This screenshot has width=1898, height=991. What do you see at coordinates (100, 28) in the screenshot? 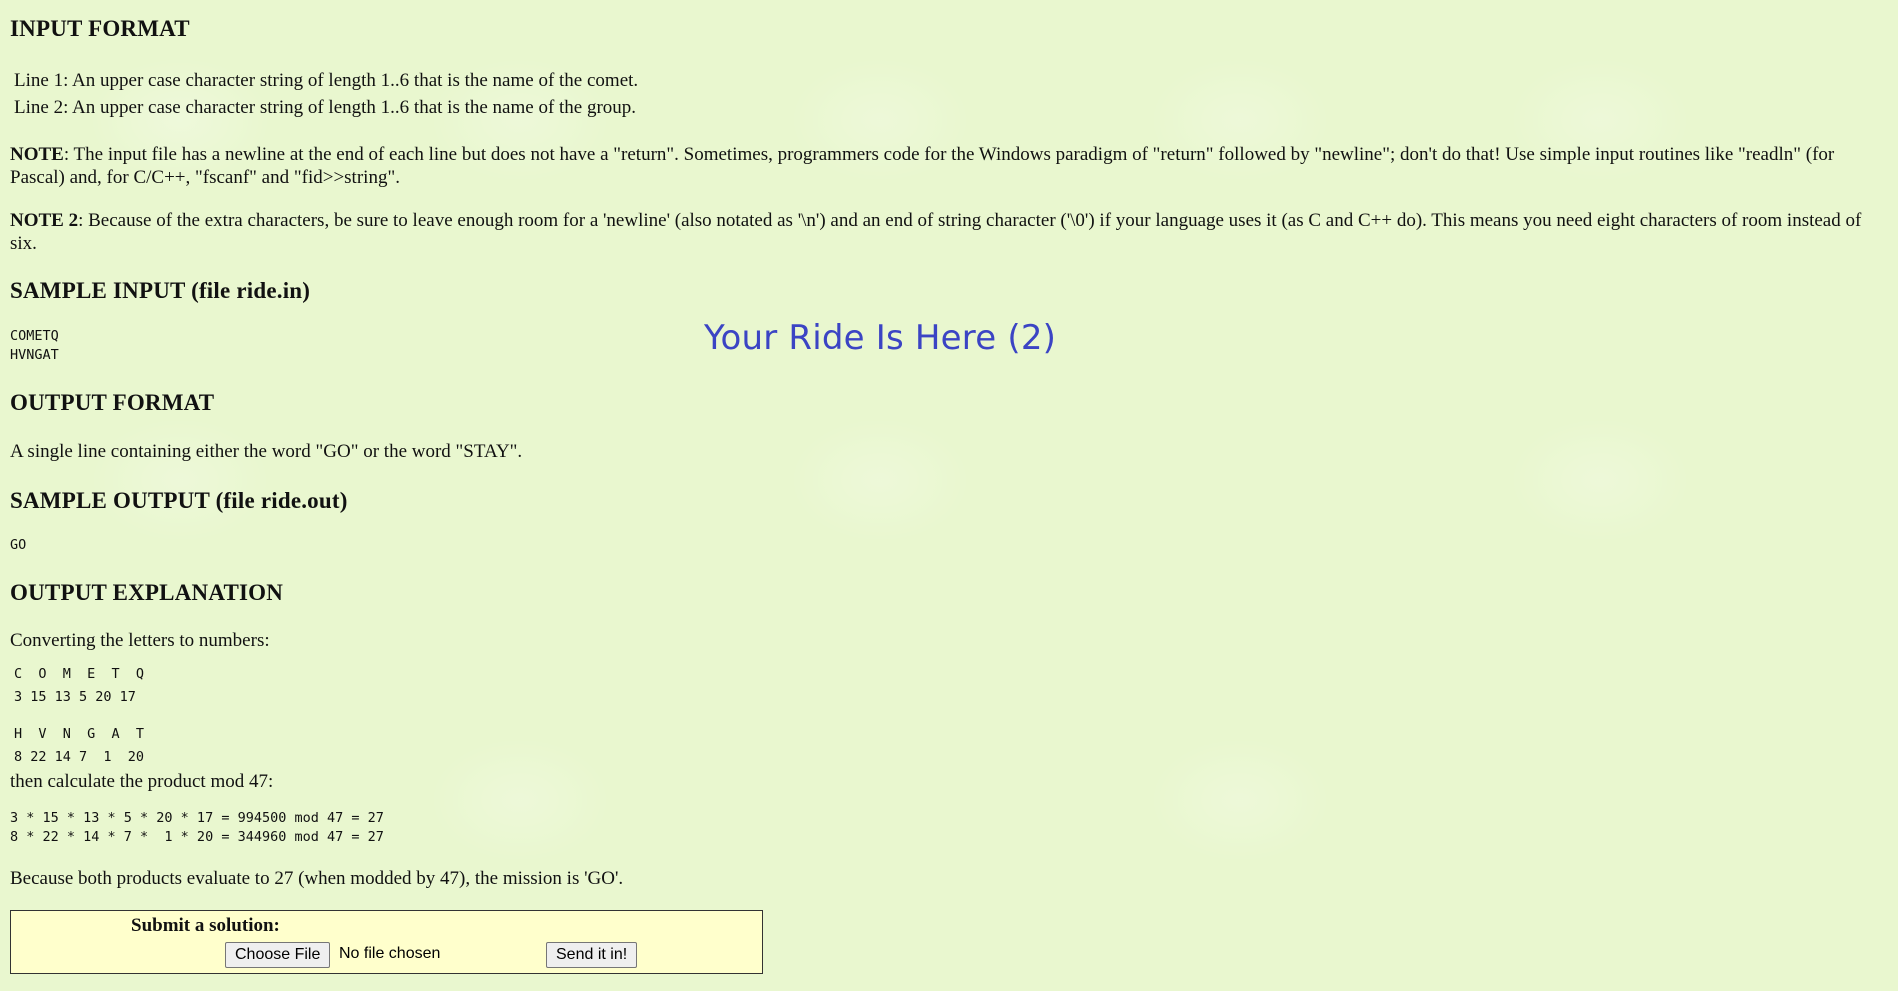
I see `input-format-heading: INPUT FORMAT` at bounding box center [100, 28].